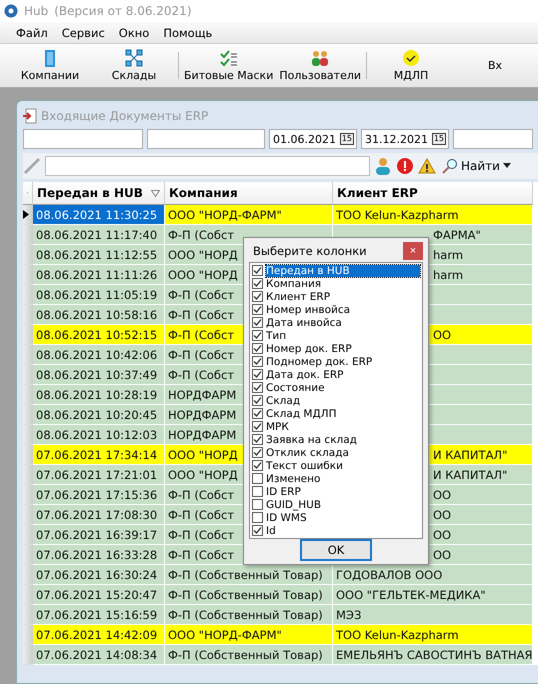 This screenshot has width=538, height=684. What do you see at coordinates (99, 475) in the screenshot?
I see `table-cell: 07.06.2021 17:21:01` at bounding box center [99, 475].